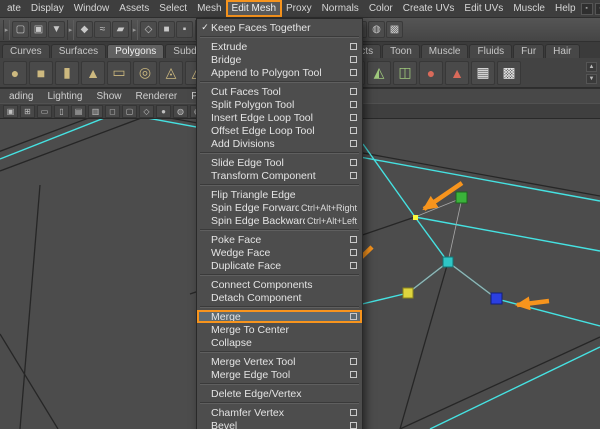 The width and height of the screenshot is (600, 429). I want to click on shelf-tab-hair: Hair, so click(562, 51).